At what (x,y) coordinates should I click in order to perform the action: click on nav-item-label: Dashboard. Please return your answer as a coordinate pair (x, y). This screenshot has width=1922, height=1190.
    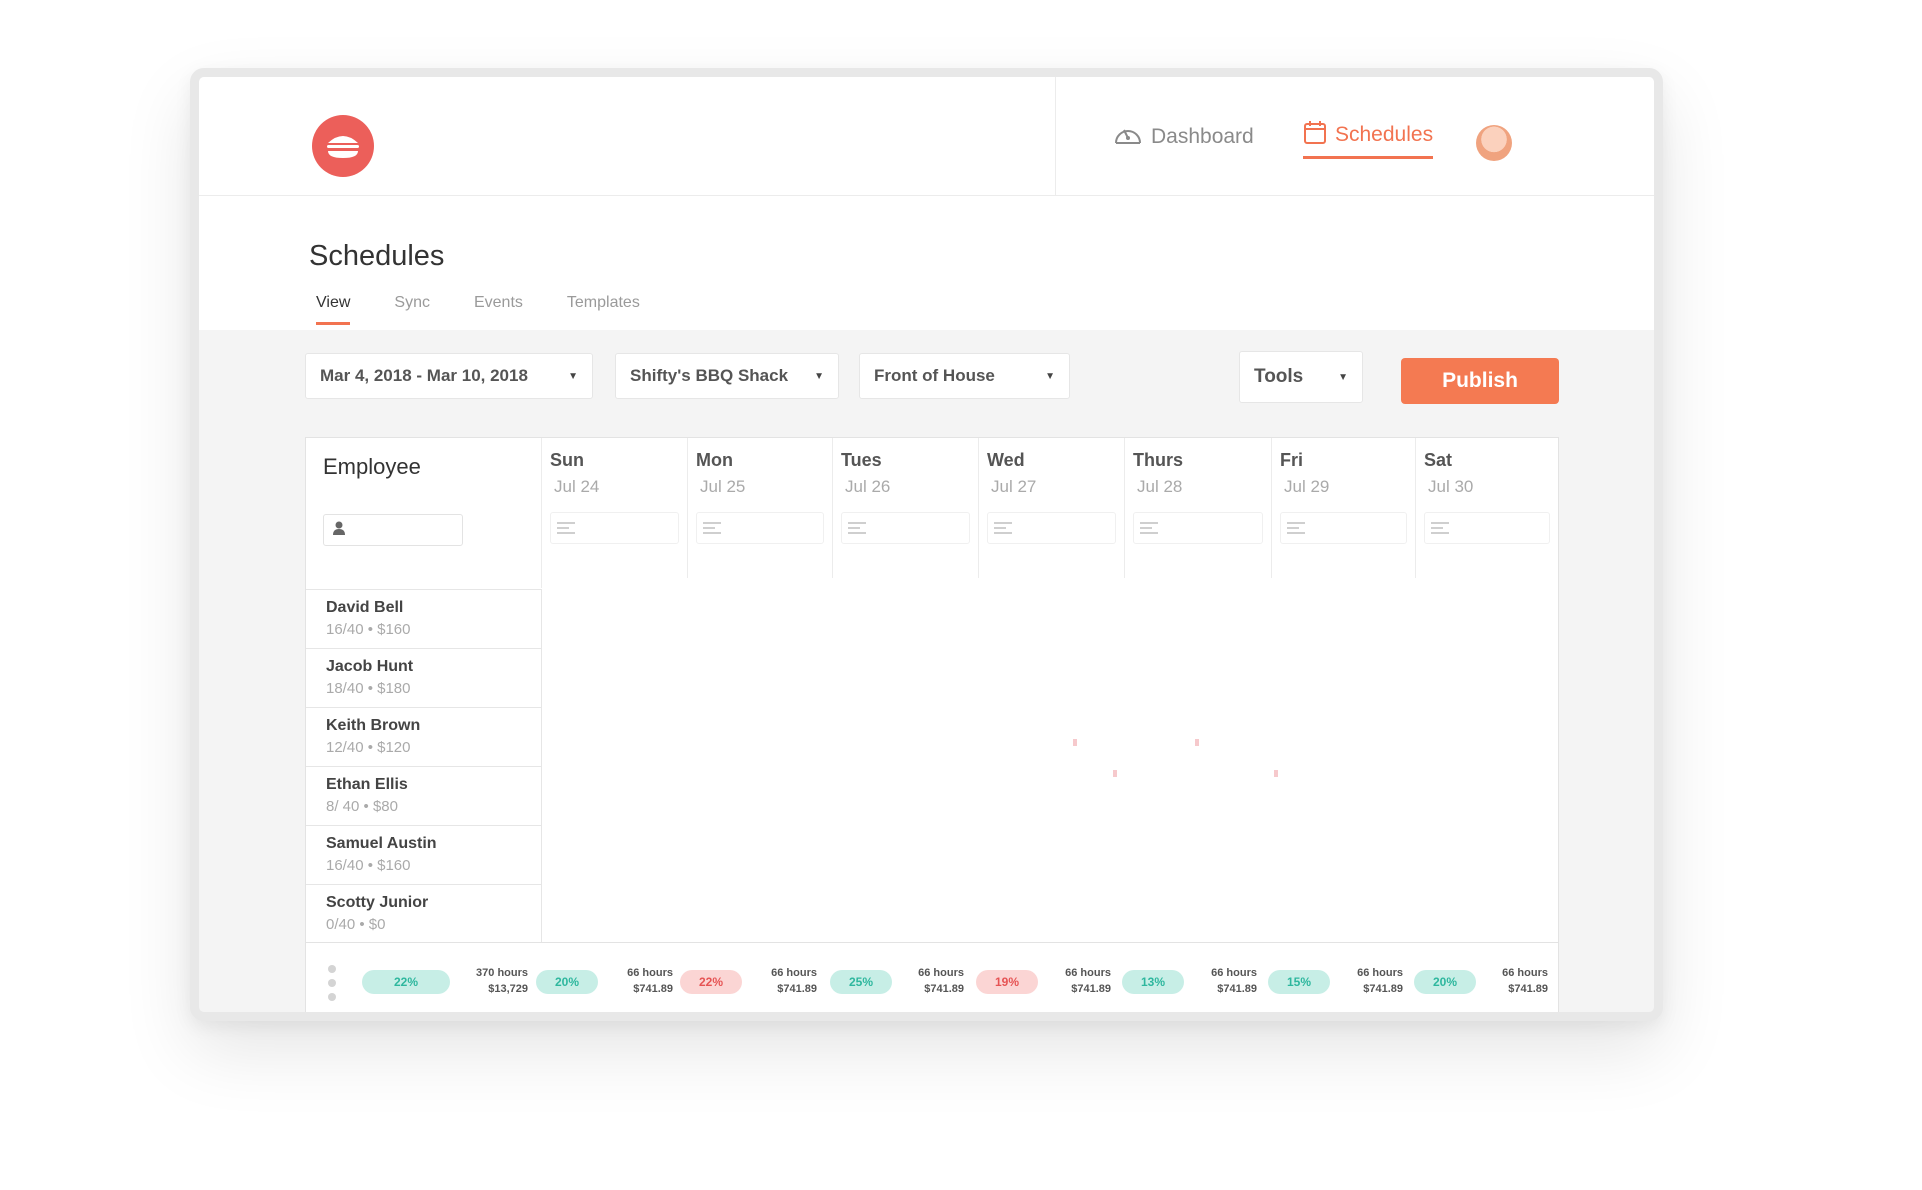
    Looking at the image, I should click on (1202, 136).